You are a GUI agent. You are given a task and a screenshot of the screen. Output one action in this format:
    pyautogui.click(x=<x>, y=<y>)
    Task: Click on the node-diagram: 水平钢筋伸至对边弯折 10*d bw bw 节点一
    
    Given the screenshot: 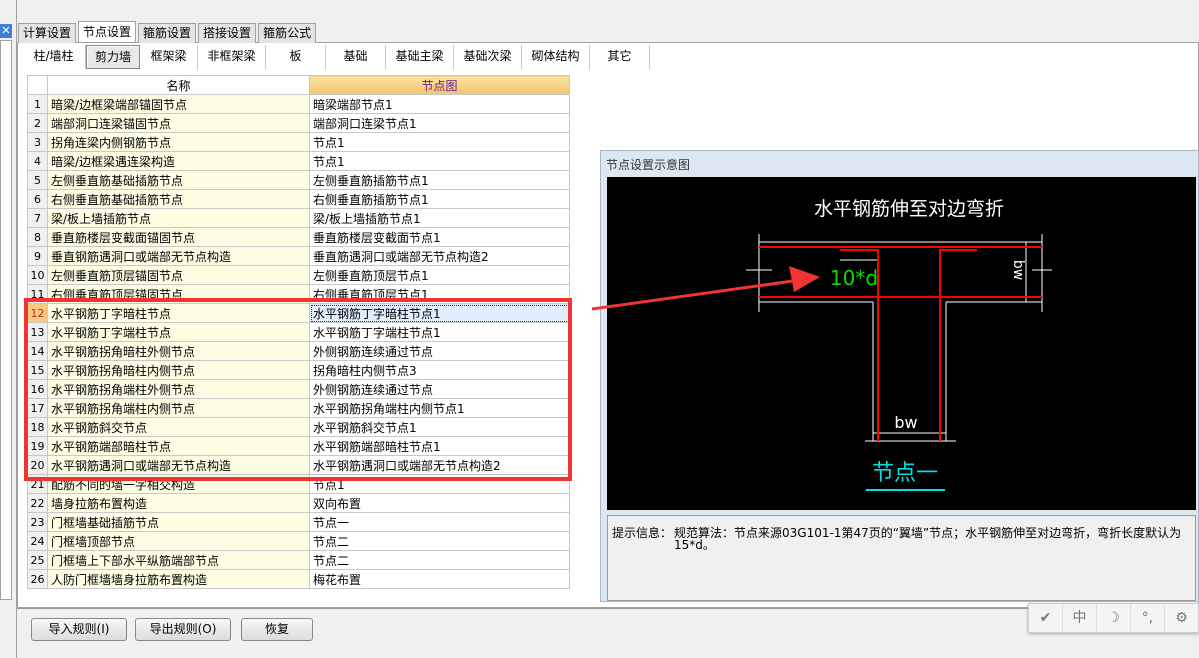 What is the action you would take?
    pyautogui.click(x=899, y=344)
    